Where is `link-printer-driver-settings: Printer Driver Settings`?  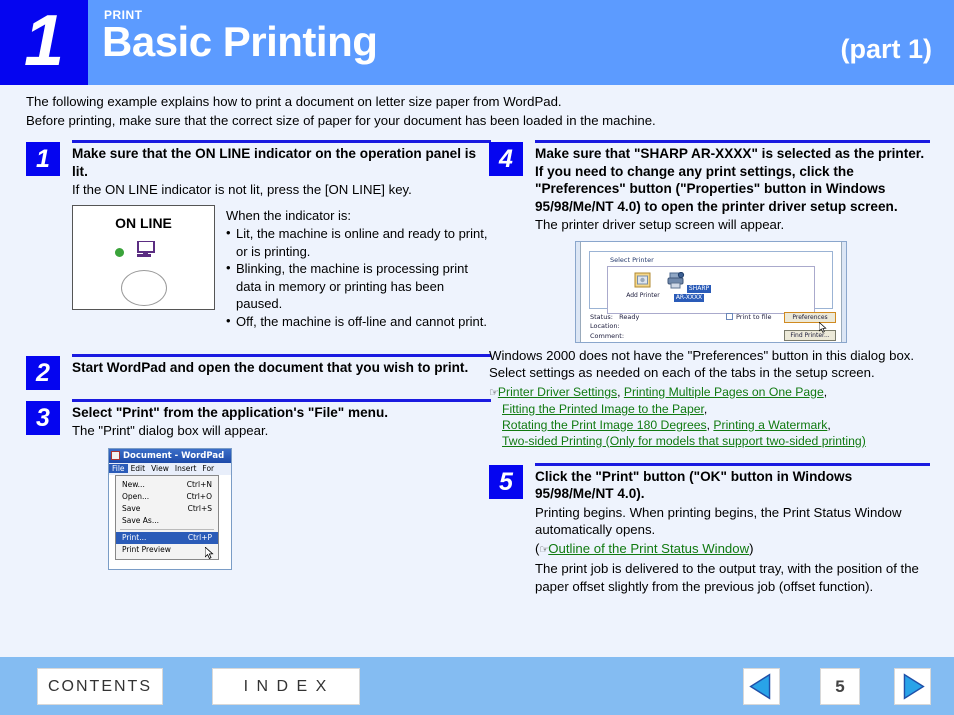
link-printer-driver-settings: Printer Driver Settings is located at coordinates (557, 392).